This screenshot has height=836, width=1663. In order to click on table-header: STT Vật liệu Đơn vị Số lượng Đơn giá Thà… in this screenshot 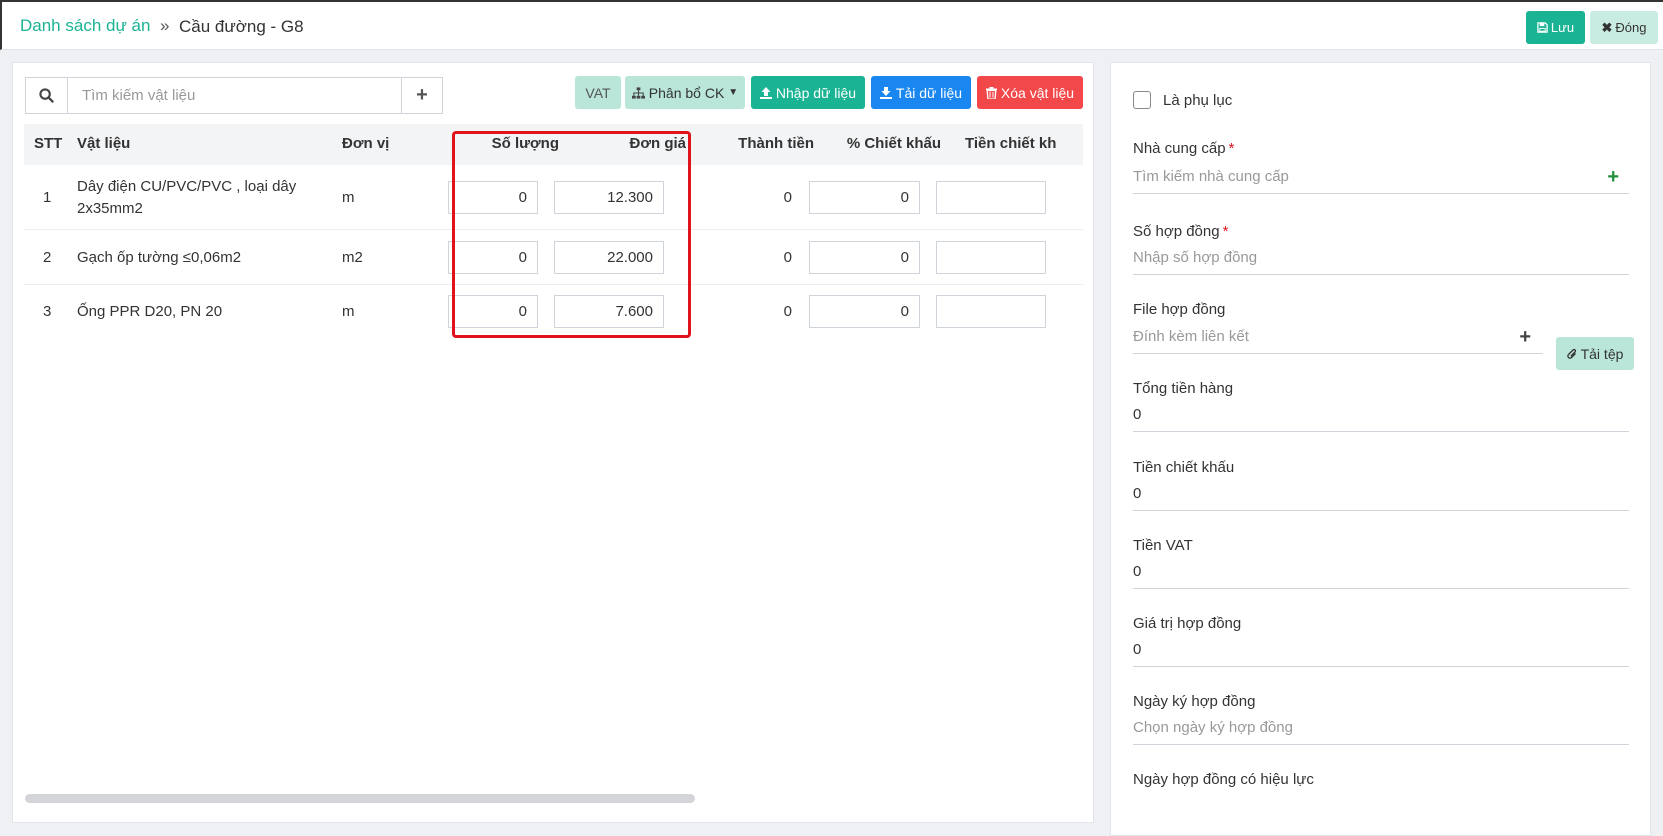, I will do `click(553, 144)`.